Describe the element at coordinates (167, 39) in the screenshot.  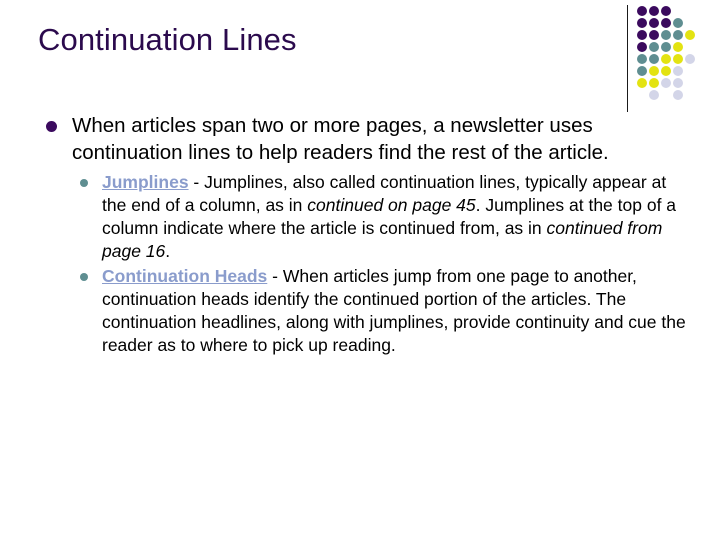
I see `page-title: Continuation Lines` at that location.